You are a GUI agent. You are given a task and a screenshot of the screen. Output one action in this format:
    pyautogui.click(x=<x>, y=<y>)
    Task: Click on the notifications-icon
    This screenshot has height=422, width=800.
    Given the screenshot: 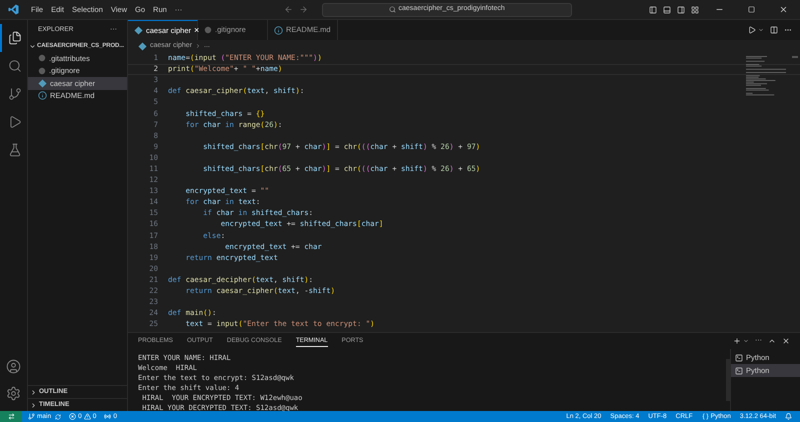 What is the action you would take?
    pyautogui.click(x=788, y=416)
    